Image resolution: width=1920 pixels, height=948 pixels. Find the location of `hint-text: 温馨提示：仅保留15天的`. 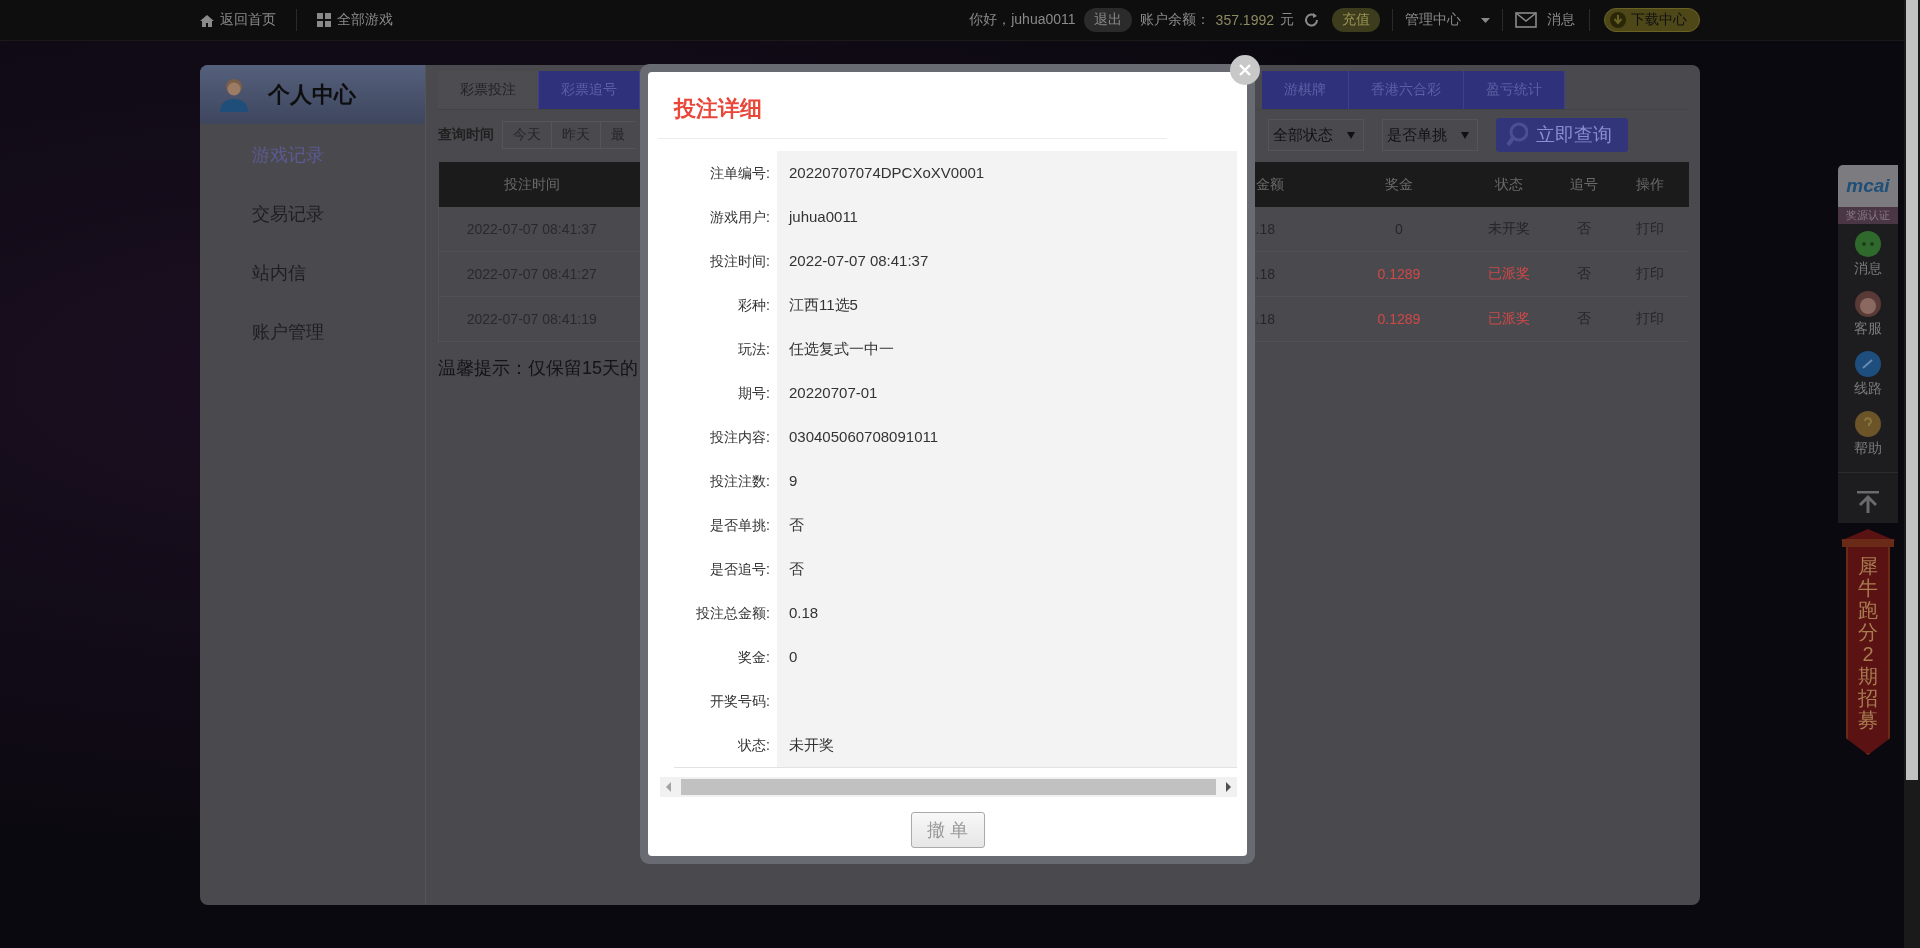

hint-text: 温馨提示：仅保留15天的 is located at coordinates (539, 368).